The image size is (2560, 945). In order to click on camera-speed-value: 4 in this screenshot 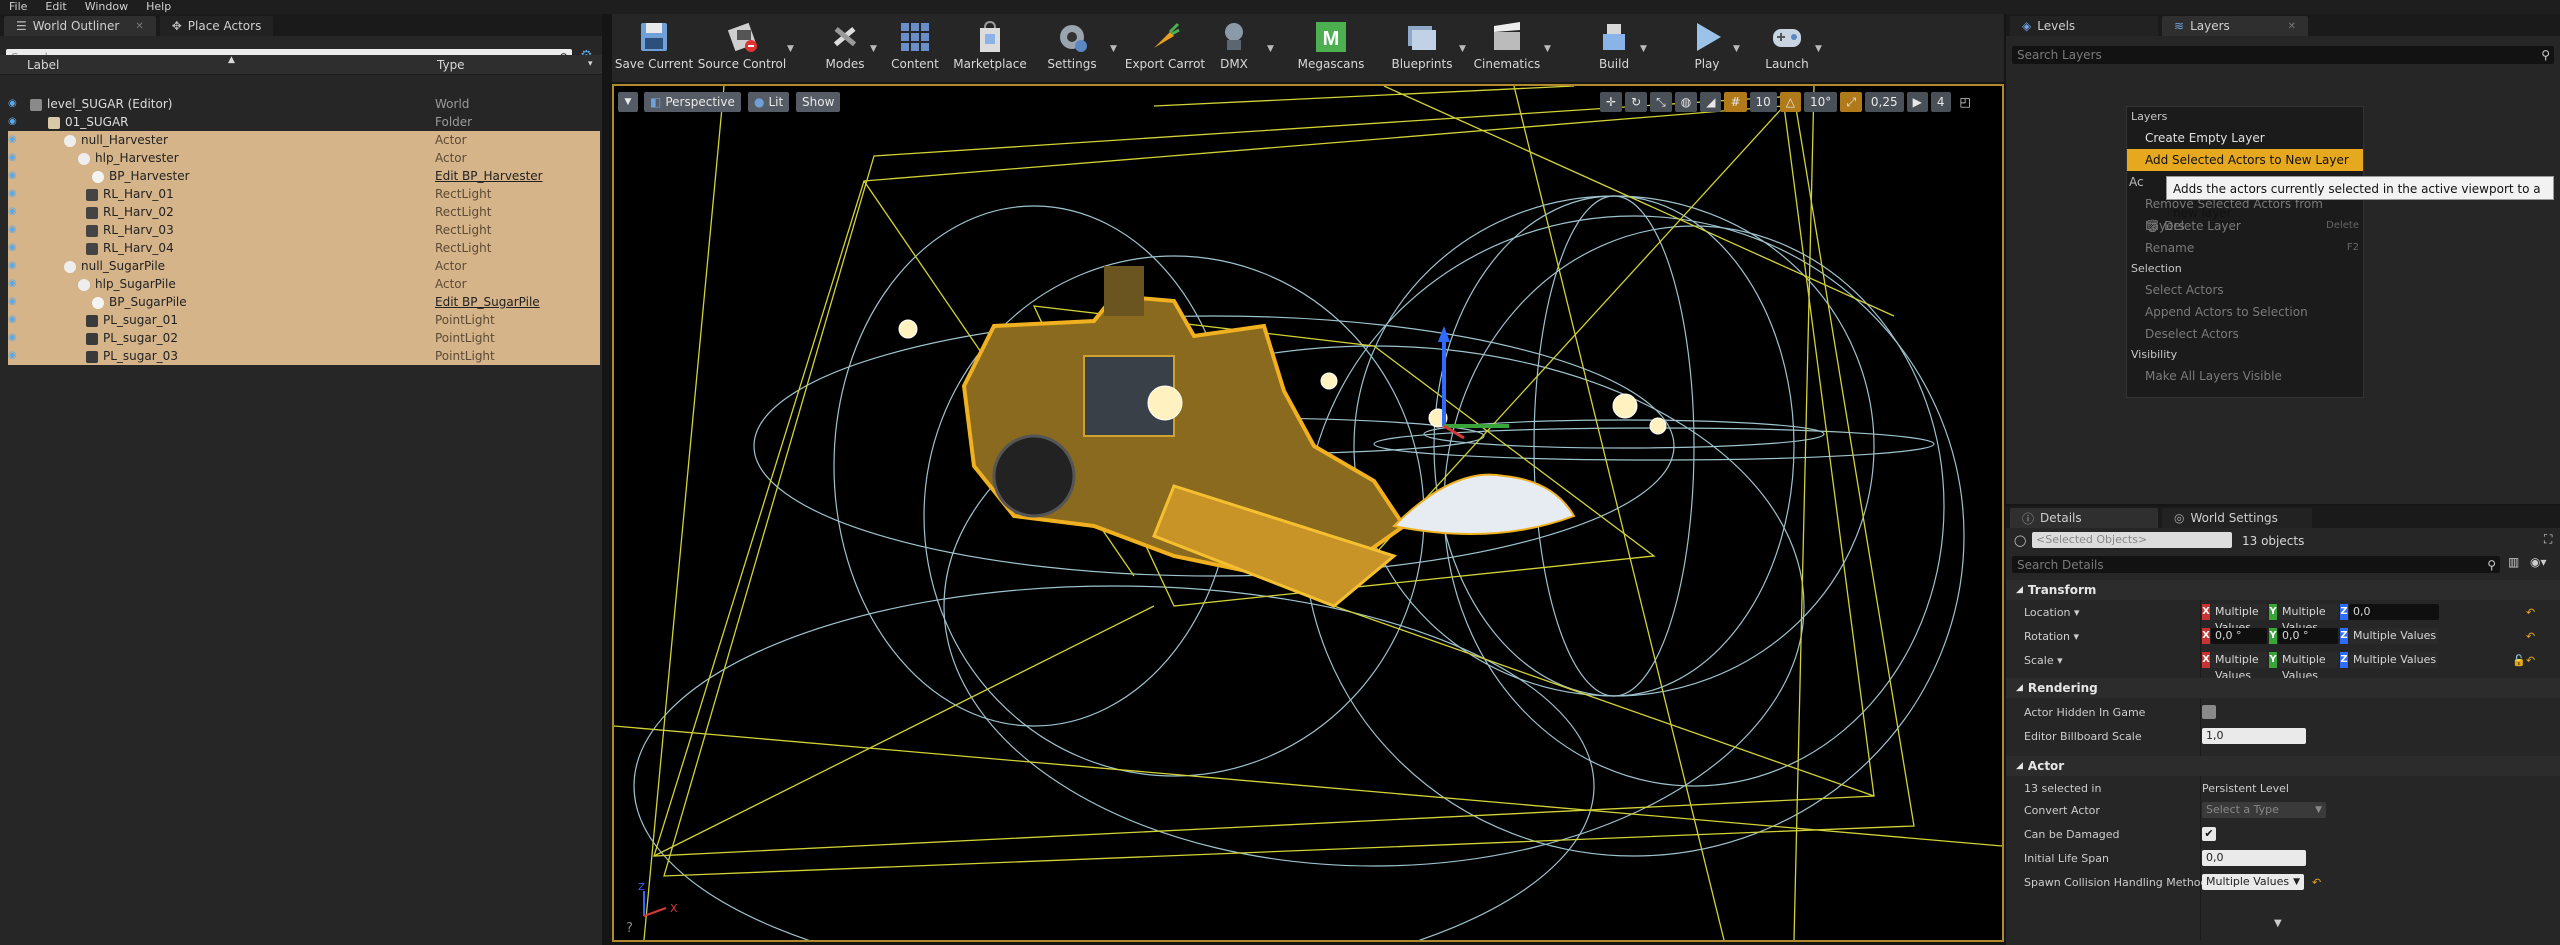, I will do `click(1940, 102)`.